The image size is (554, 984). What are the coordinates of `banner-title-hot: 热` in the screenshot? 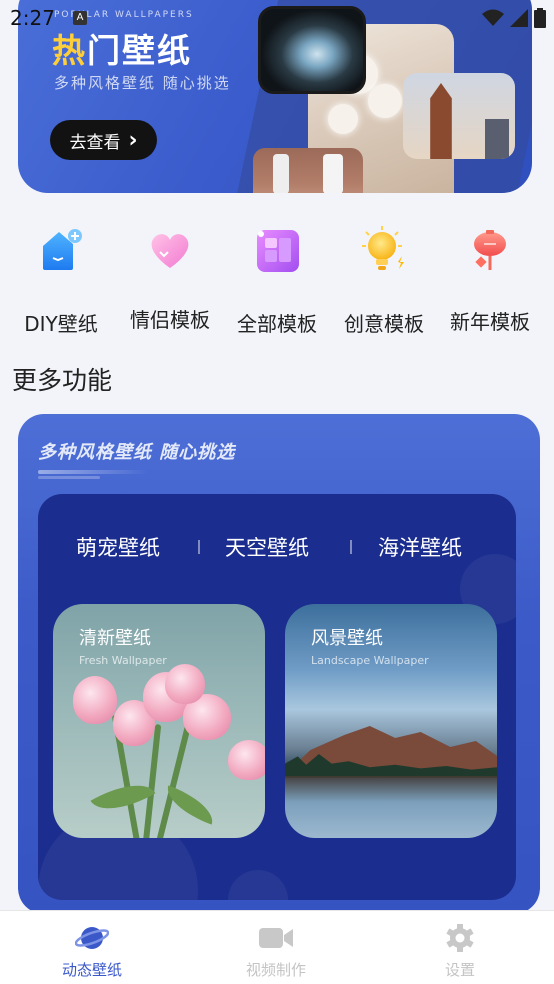 It's located at (69, 50).